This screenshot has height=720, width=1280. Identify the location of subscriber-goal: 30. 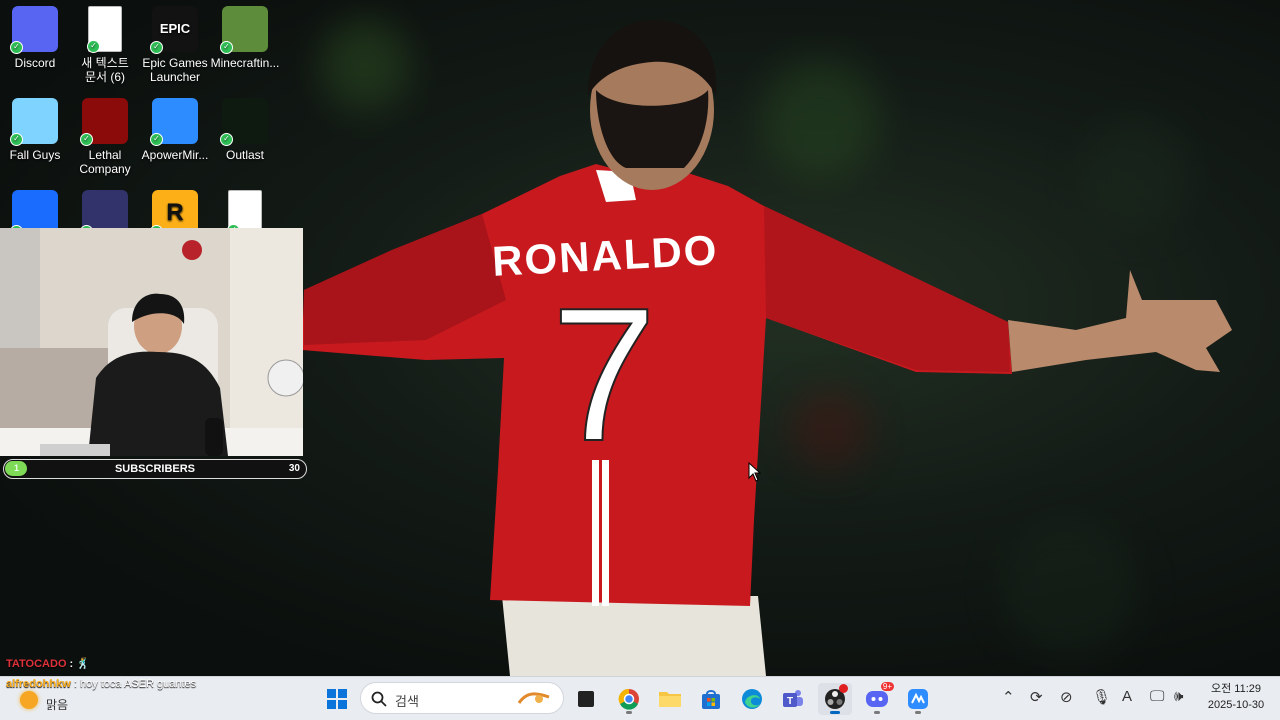
(294, 468).